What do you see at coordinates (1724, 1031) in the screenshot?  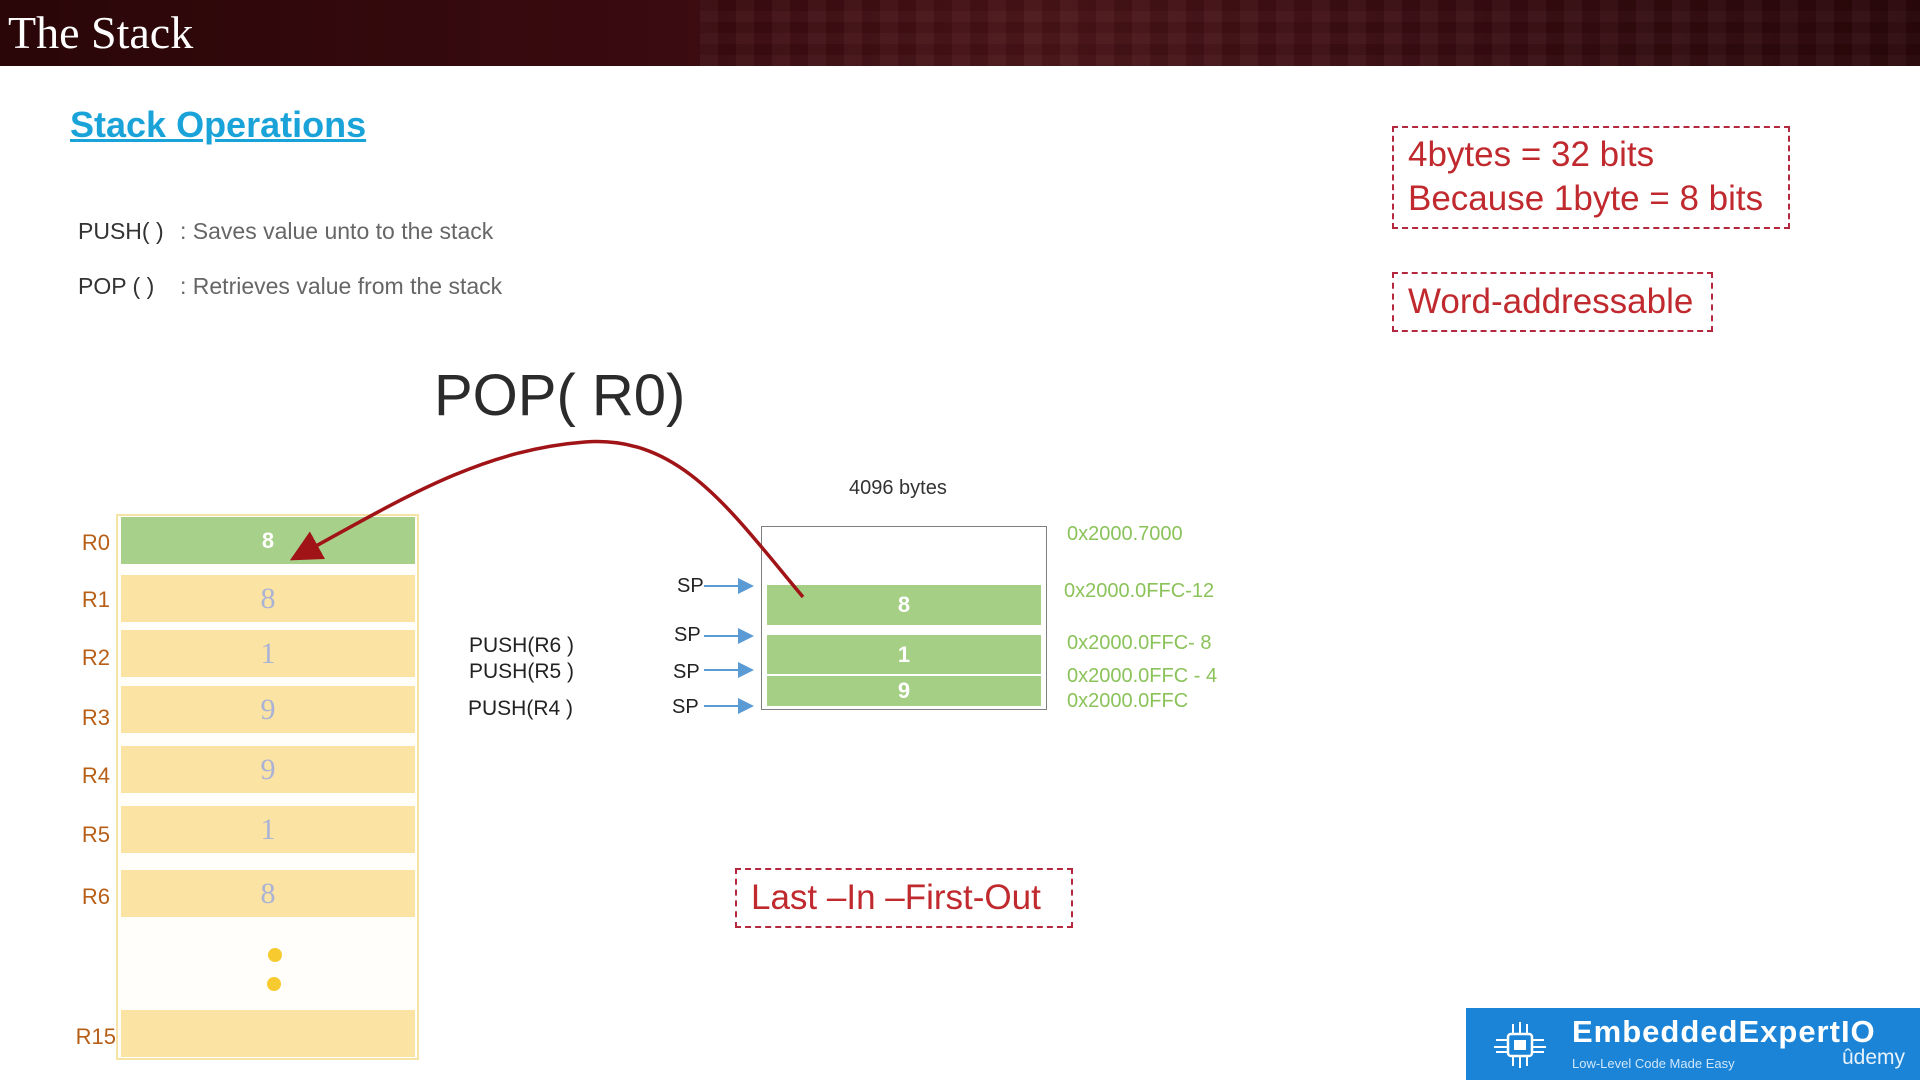 I see `brand-name: EmbeddedExpertIO` at bounding box center [1724, 1031].